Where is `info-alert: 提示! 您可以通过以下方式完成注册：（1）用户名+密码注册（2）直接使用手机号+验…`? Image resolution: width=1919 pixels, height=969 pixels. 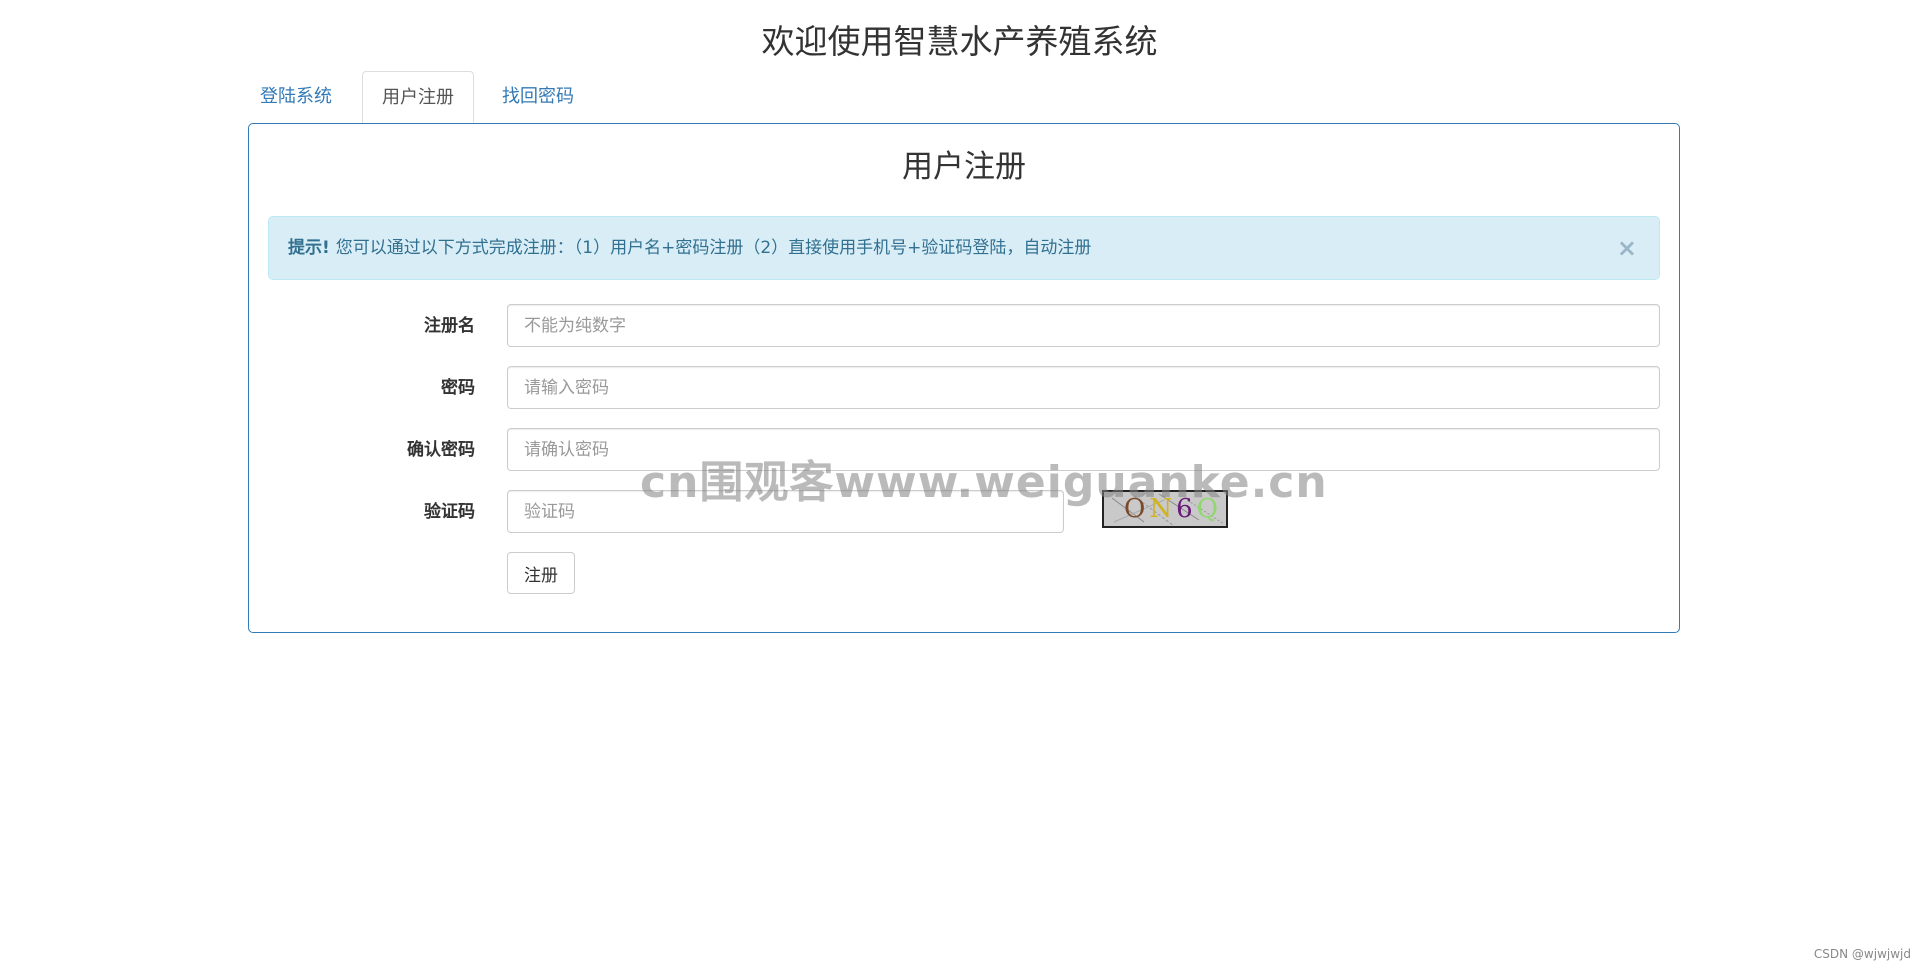 info-alert: 提示! 您可以通过以下方式完成注册：（1）用户名+密码注册（2）直接使用手机号+验… is located at coordinates (964, 248).